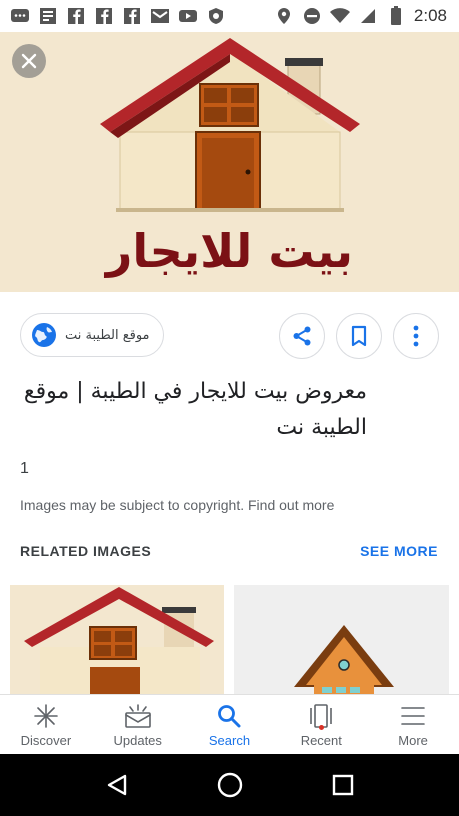 This screenshot has width=459, height=816. I want to click on gmail-icon, so click(160, 16).